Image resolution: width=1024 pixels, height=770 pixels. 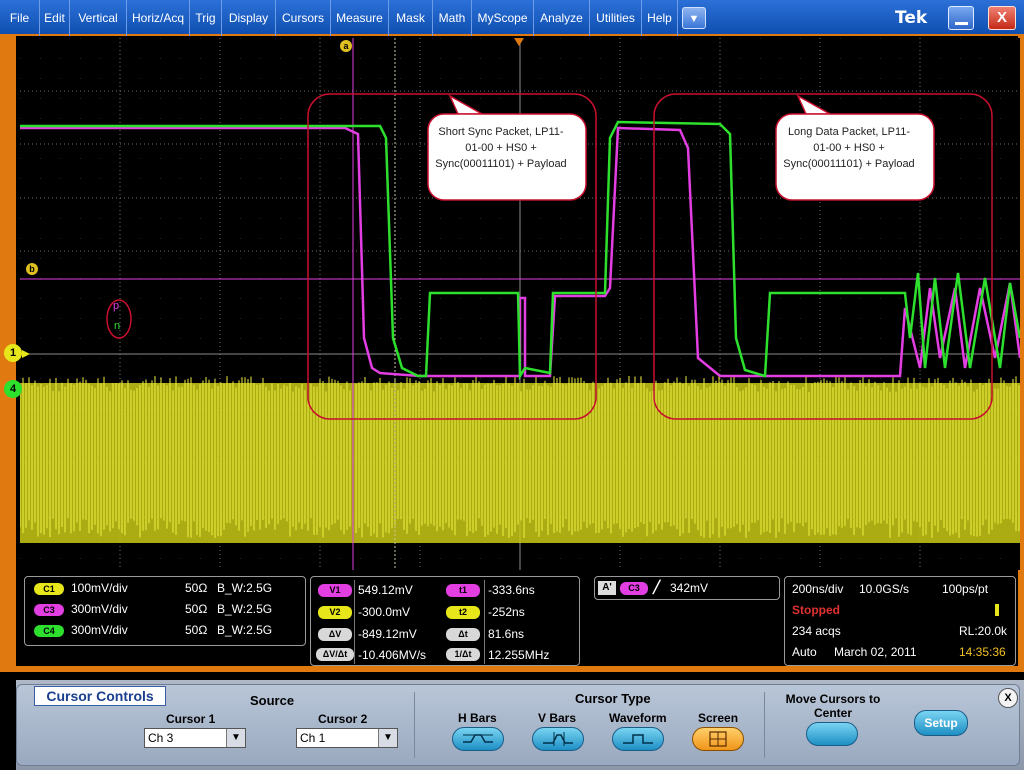 I want to click on inv-dt-value: 12.255MHz, so click(x=519, y=655).